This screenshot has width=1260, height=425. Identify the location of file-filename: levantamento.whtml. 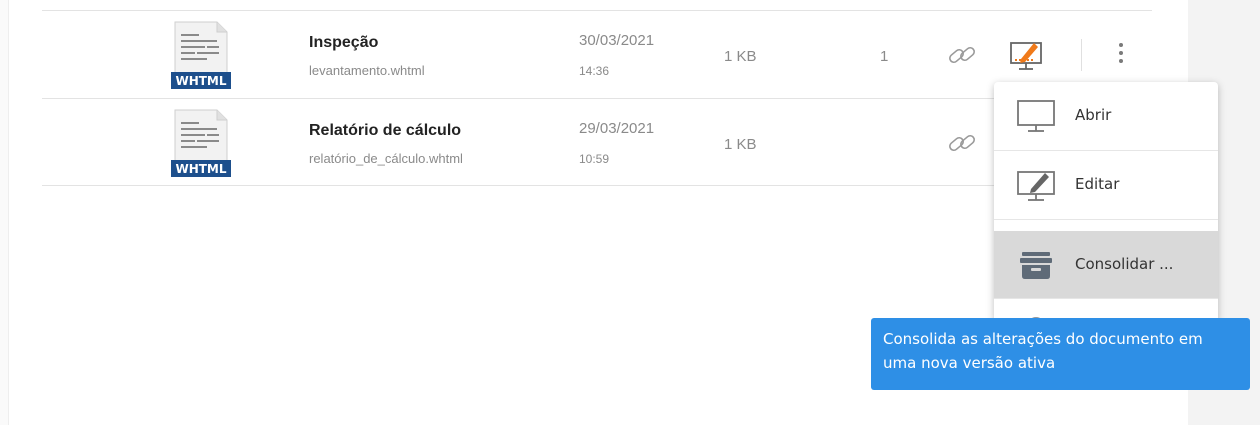
(367, 70).